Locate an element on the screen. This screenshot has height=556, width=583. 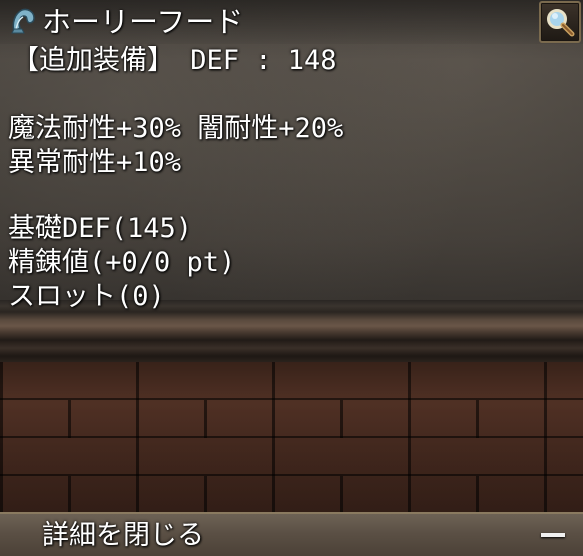
title-bar: ホーリーフード is located at coordinates (291, 22).